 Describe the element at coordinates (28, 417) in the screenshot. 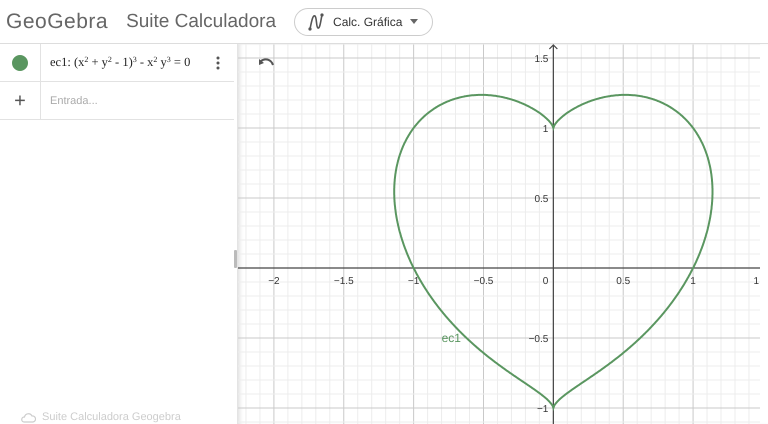

I see `cloud-icon` at that location.